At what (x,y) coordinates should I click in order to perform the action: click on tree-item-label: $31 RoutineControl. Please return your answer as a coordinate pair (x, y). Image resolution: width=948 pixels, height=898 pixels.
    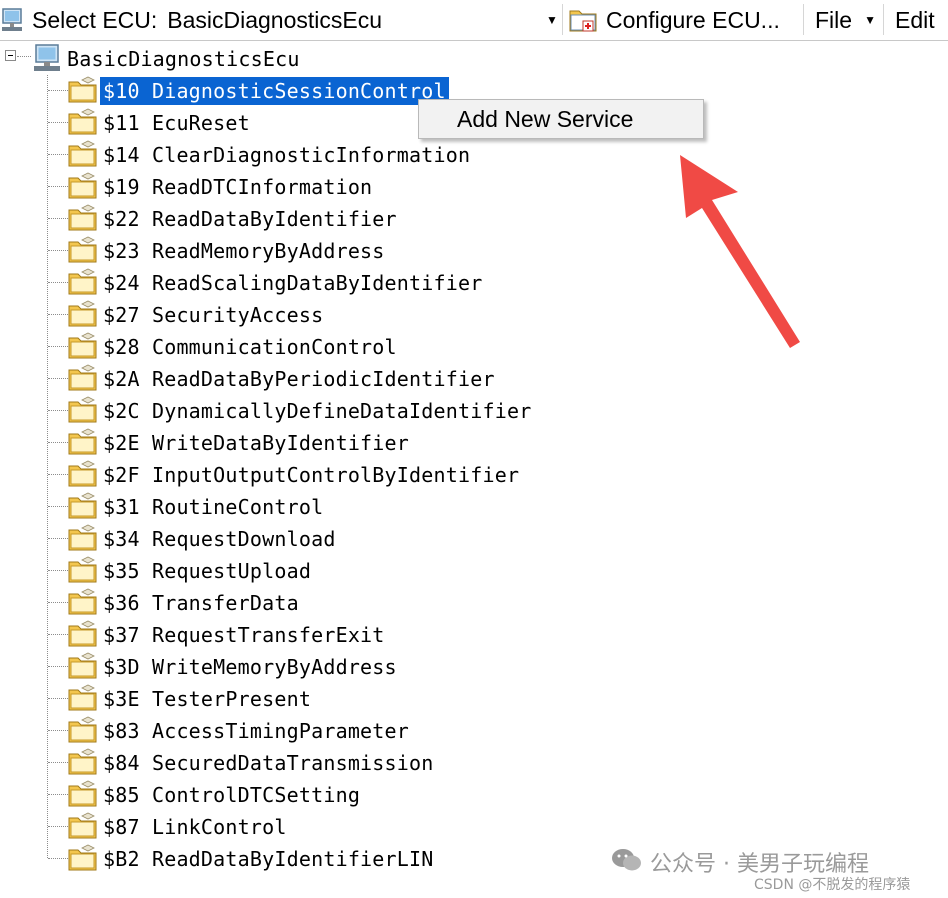
    Looking at the image, I should click on (213, 507).